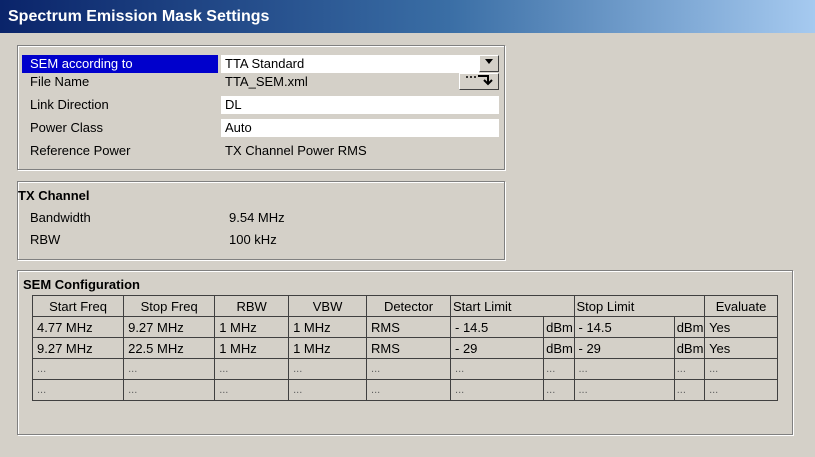 The image size is (815, 457). I want to click on rbw-value: 100 kHz, so click(253, 239).